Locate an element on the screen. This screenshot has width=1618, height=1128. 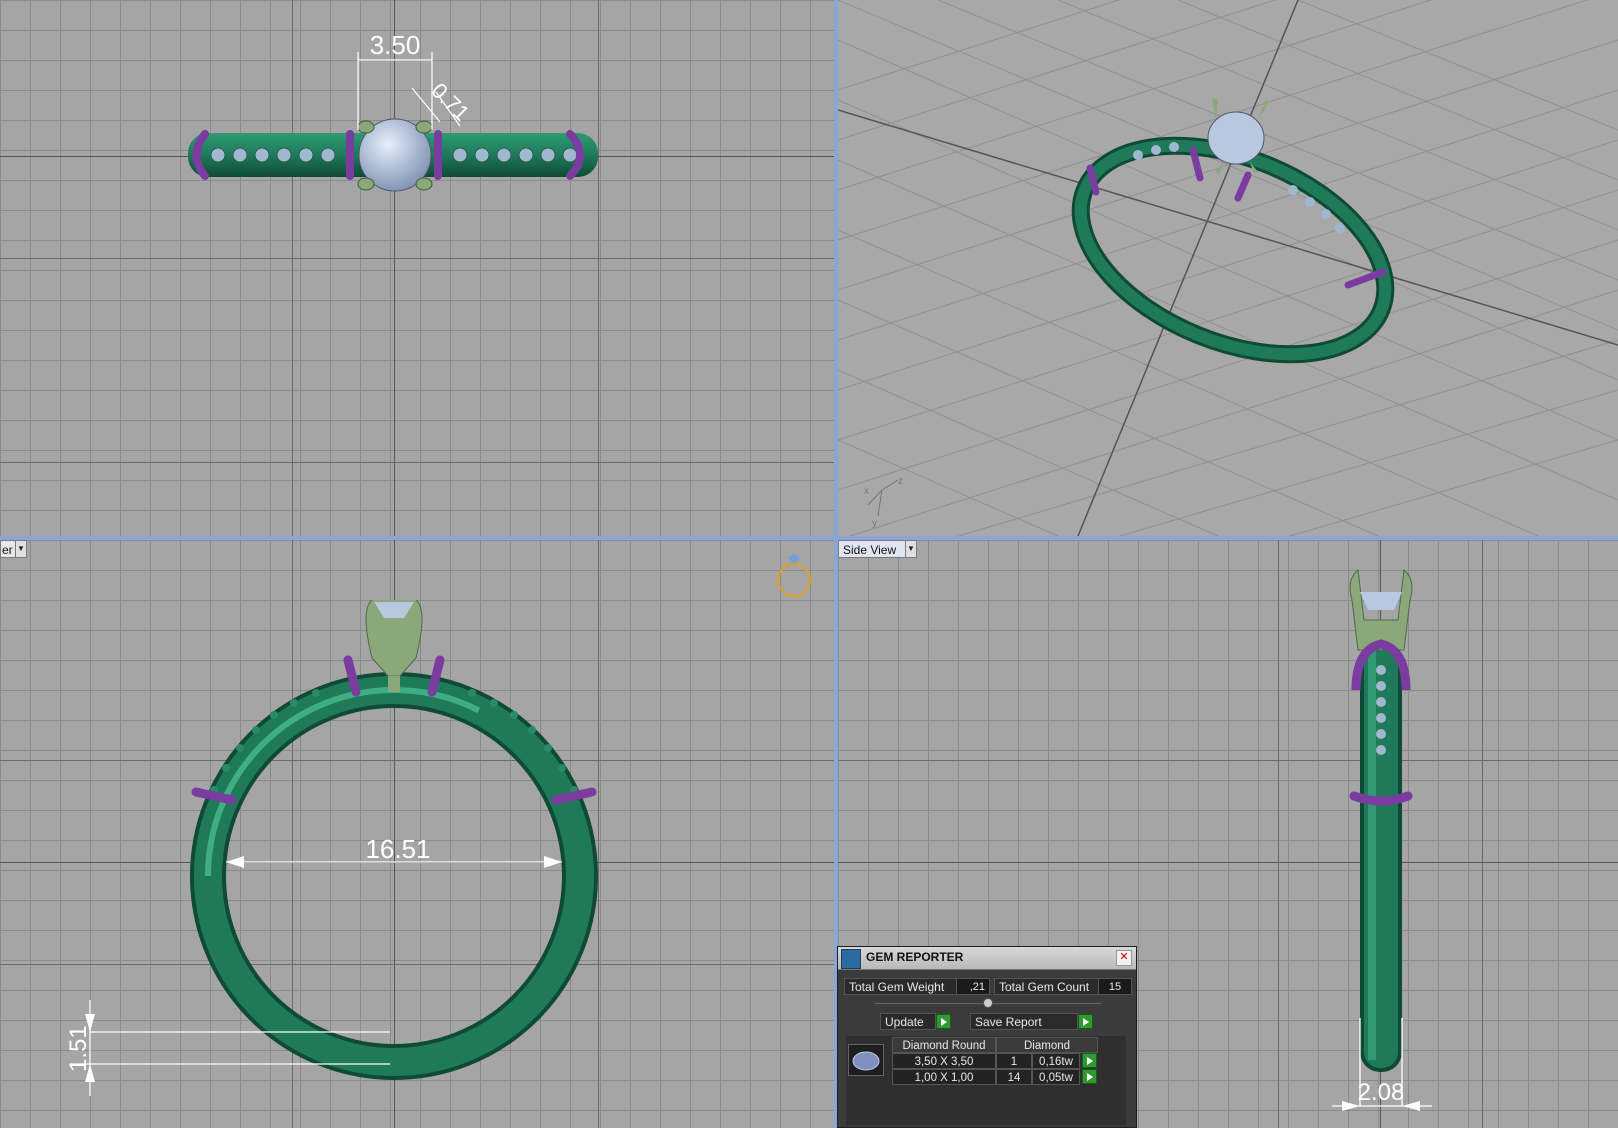
gem-reporter-icon is located at coordinates (851, 959).